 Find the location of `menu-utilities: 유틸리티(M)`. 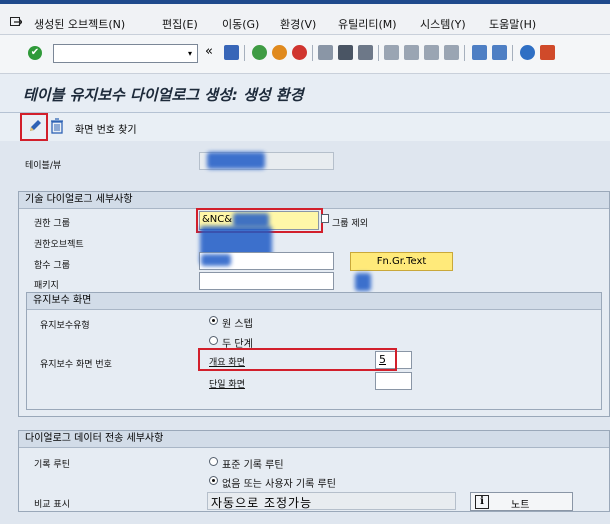

menu-utilities: 유틸리티(M) is located at coordinates (367, 24).